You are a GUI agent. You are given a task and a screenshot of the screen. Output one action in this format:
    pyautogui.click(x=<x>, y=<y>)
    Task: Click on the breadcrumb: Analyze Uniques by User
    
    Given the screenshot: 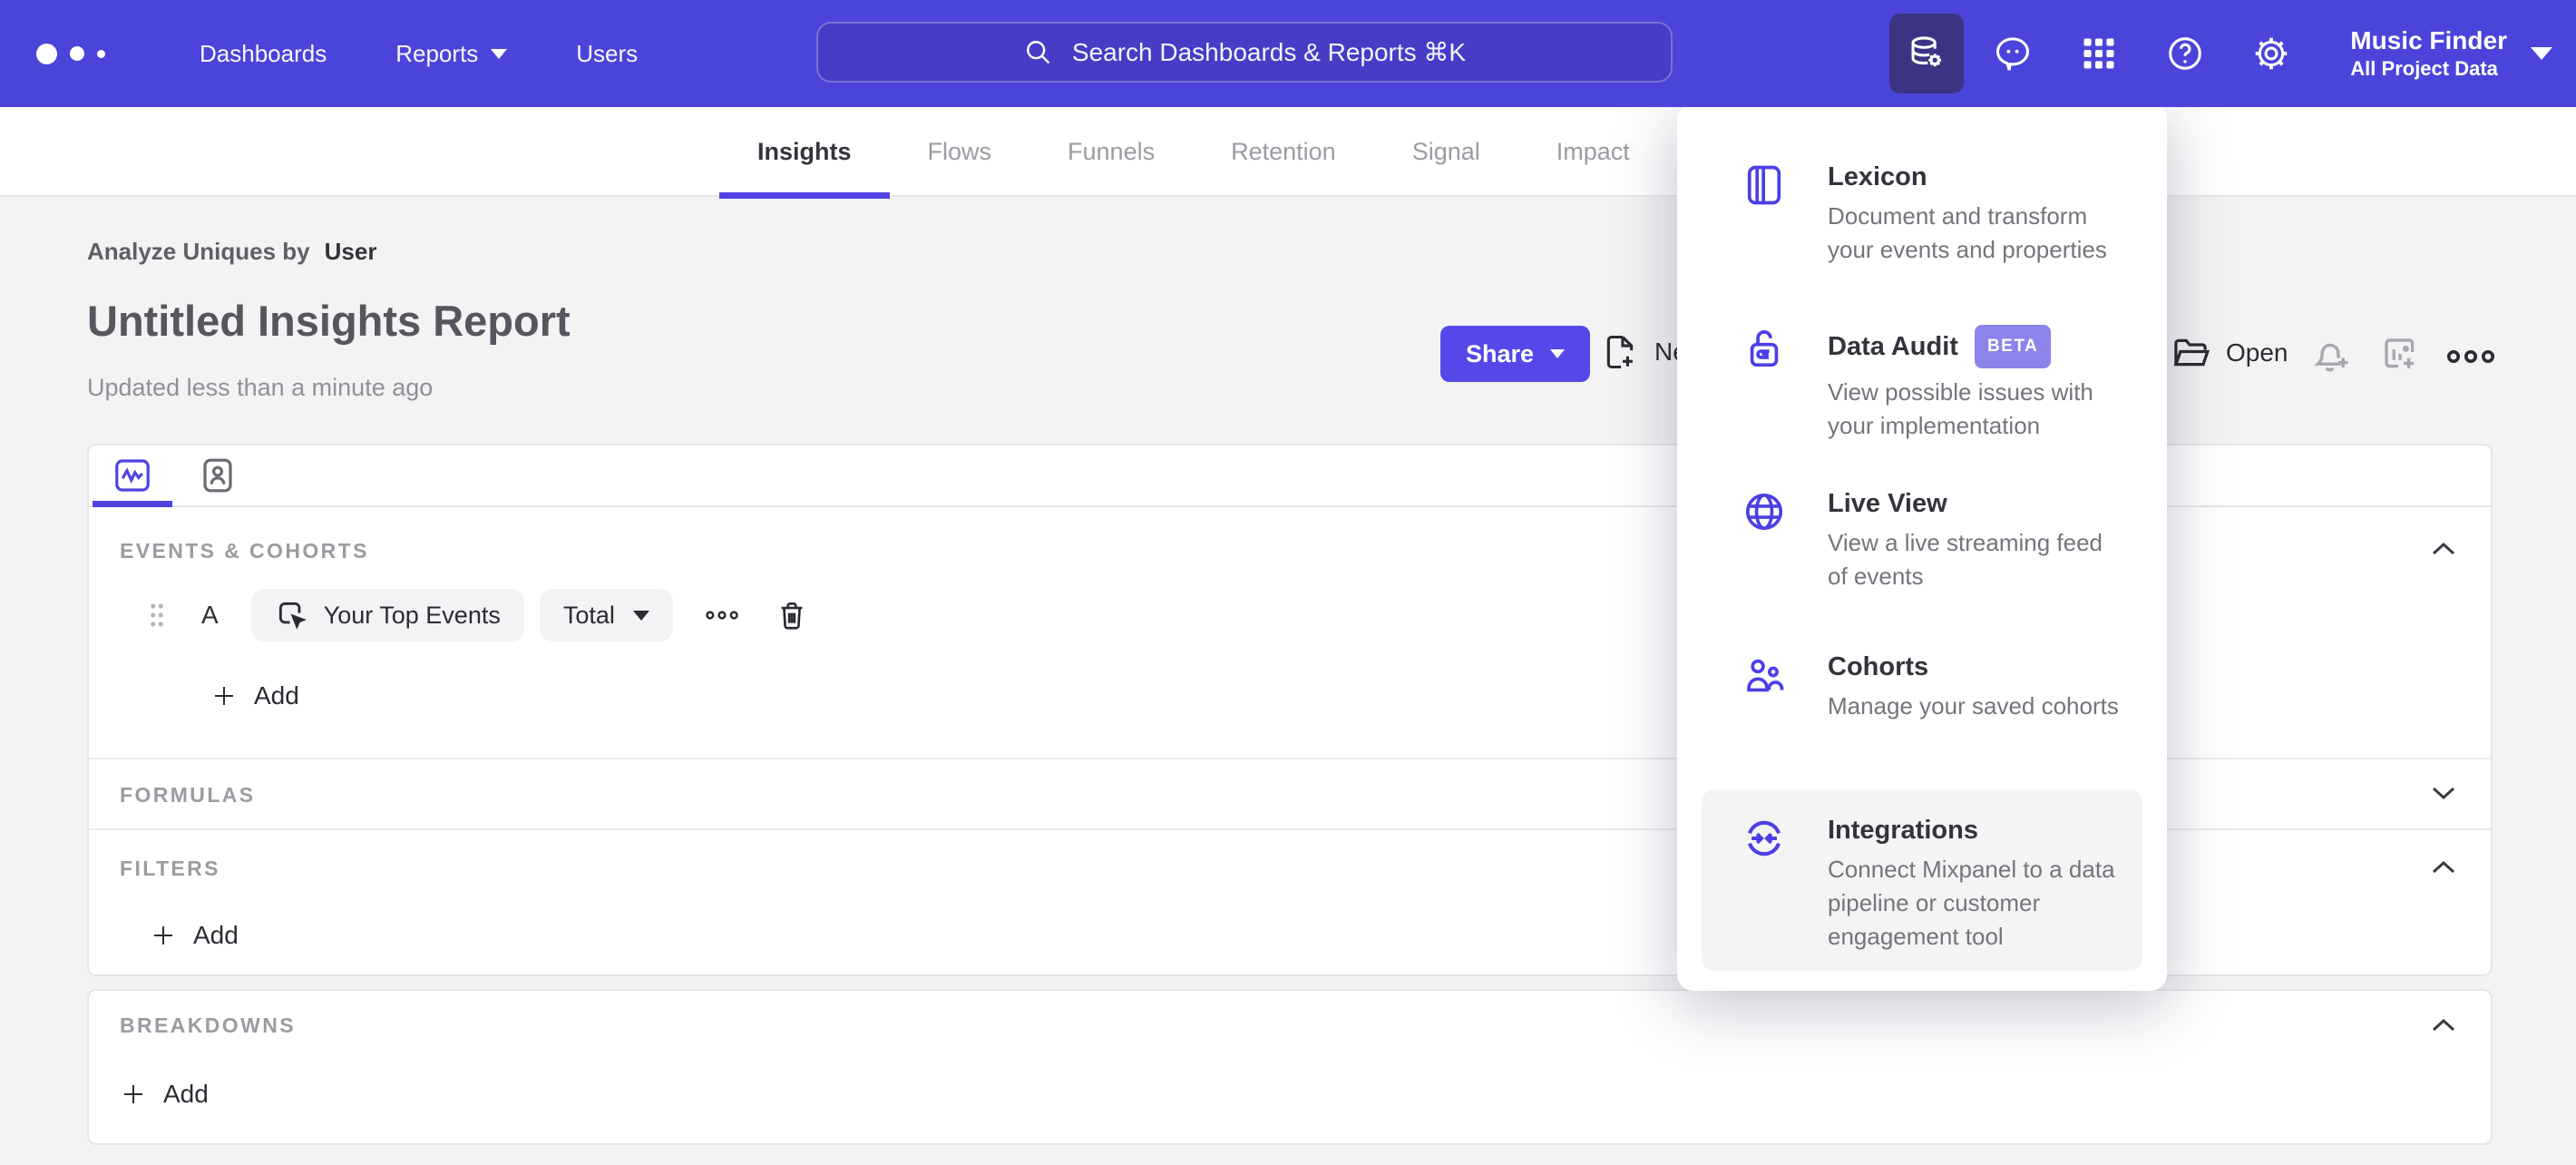 What is the action you would take?
    pyautogui.click(x=231, y=252)
    